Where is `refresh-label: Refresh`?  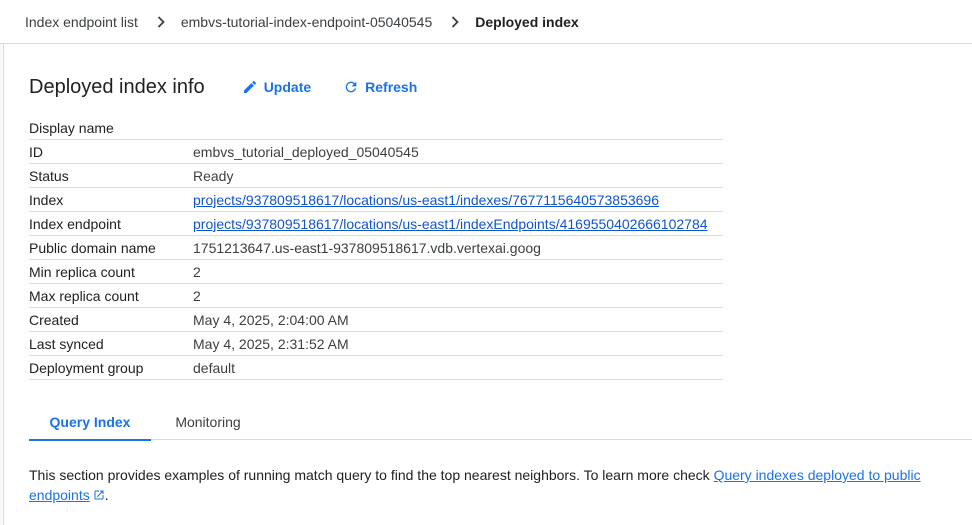 refresh-label: Refresh is located at coordinates (391, 87).